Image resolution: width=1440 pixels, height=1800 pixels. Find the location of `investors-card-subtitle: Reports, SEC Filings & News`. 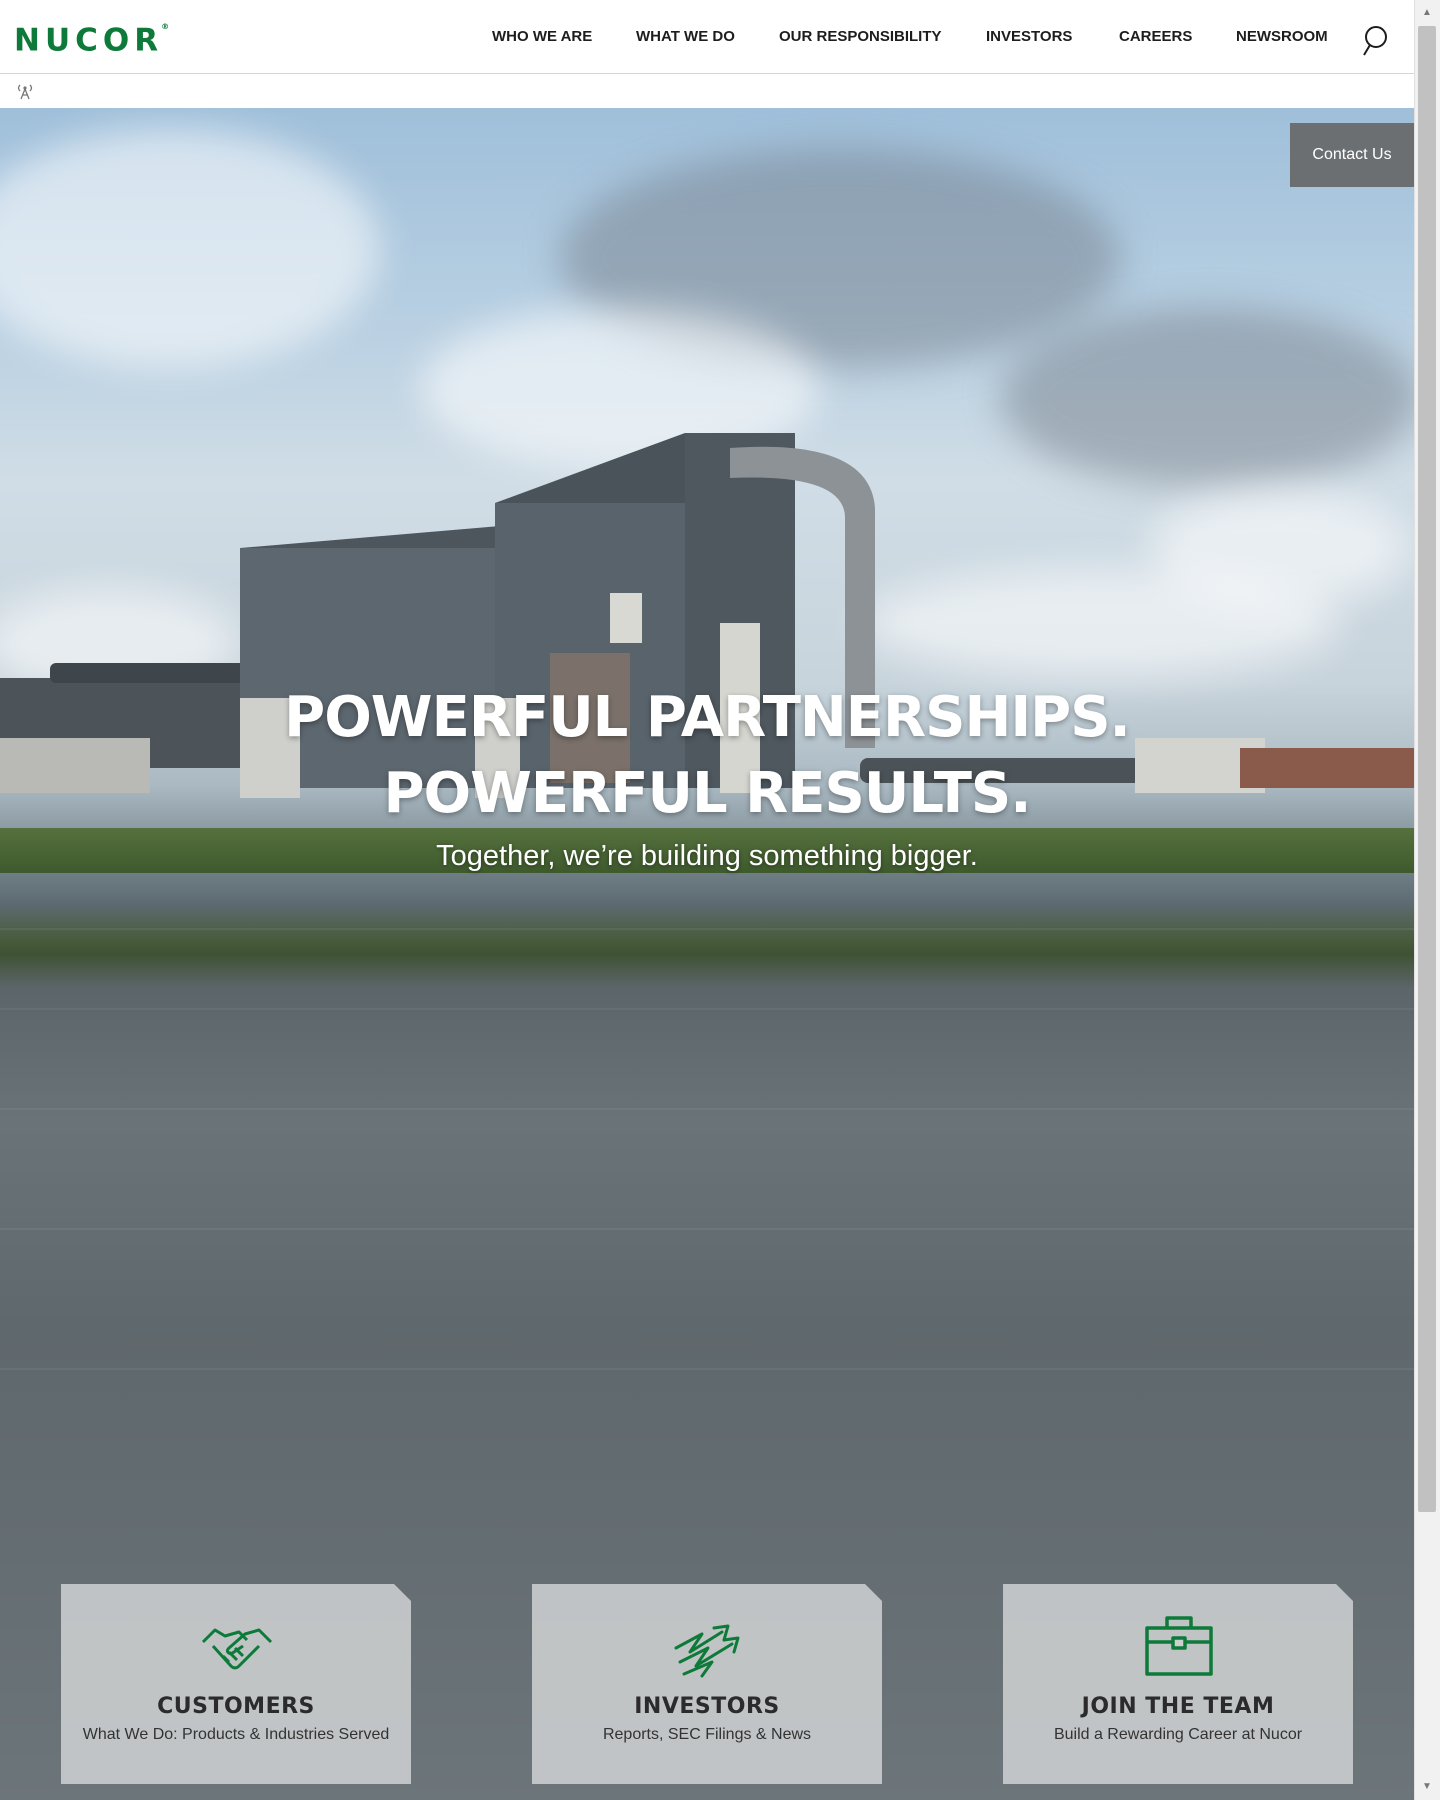

investors-card-subtitle: Reports, SEC Filings & News is located at coordinates (707, 1734).